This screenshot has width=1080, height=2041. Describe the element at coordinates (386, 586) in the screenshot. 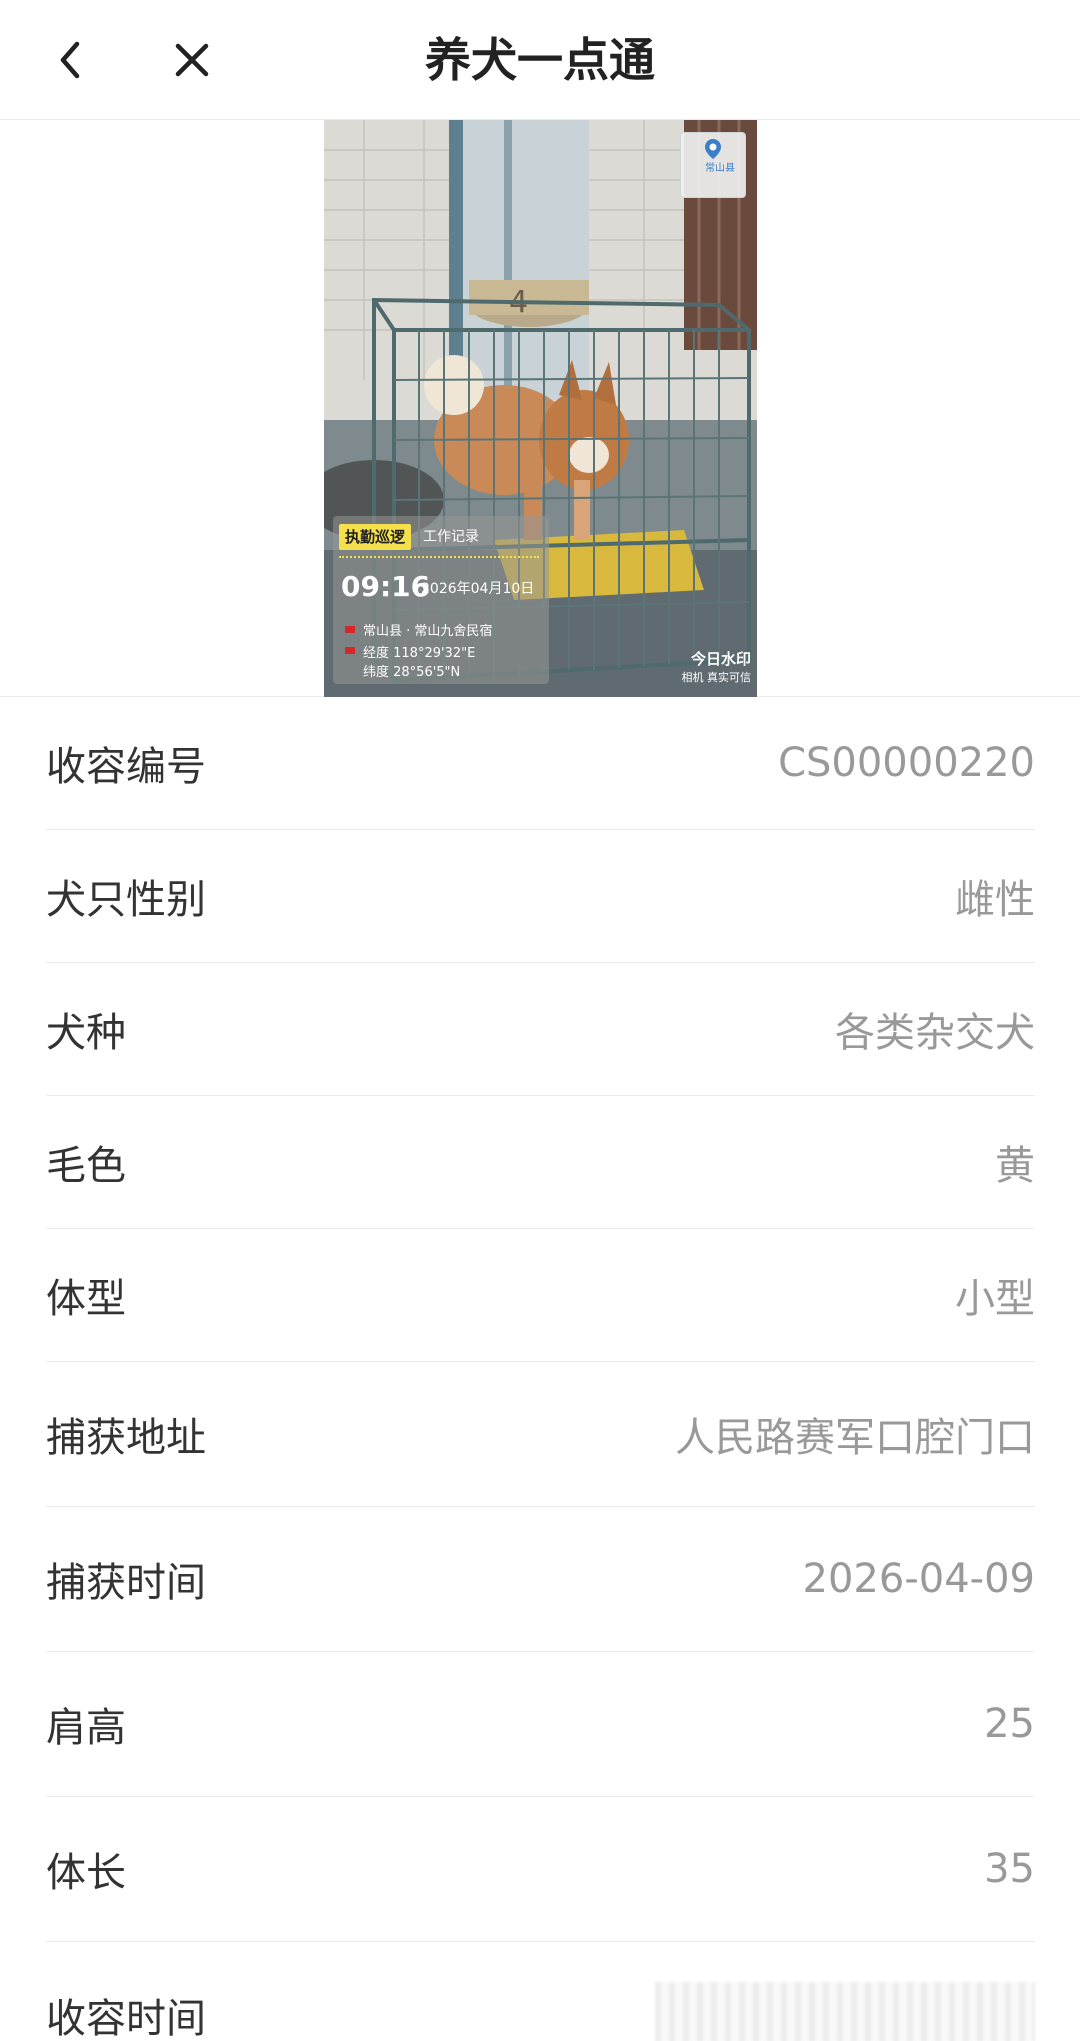

I see `watermark-time: 09:16` at that location.